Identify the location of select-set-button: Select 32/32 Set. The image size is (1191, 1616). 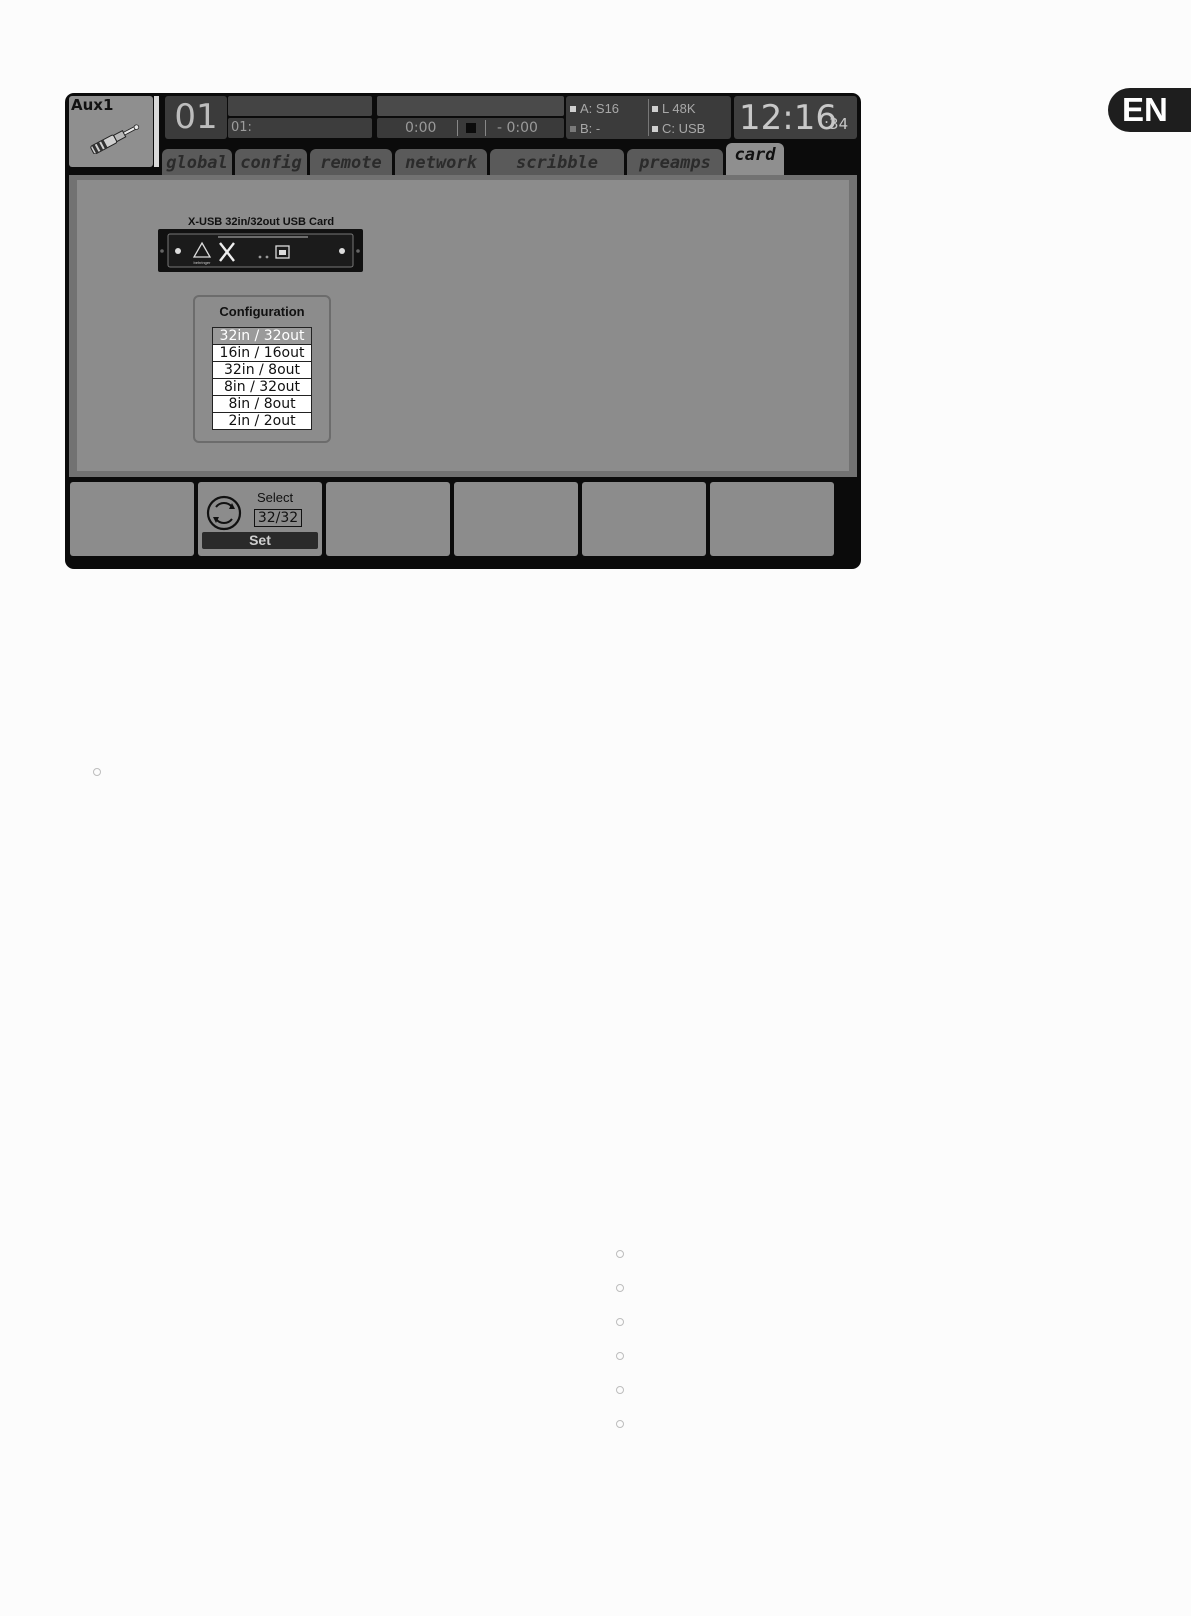
(260, 519).